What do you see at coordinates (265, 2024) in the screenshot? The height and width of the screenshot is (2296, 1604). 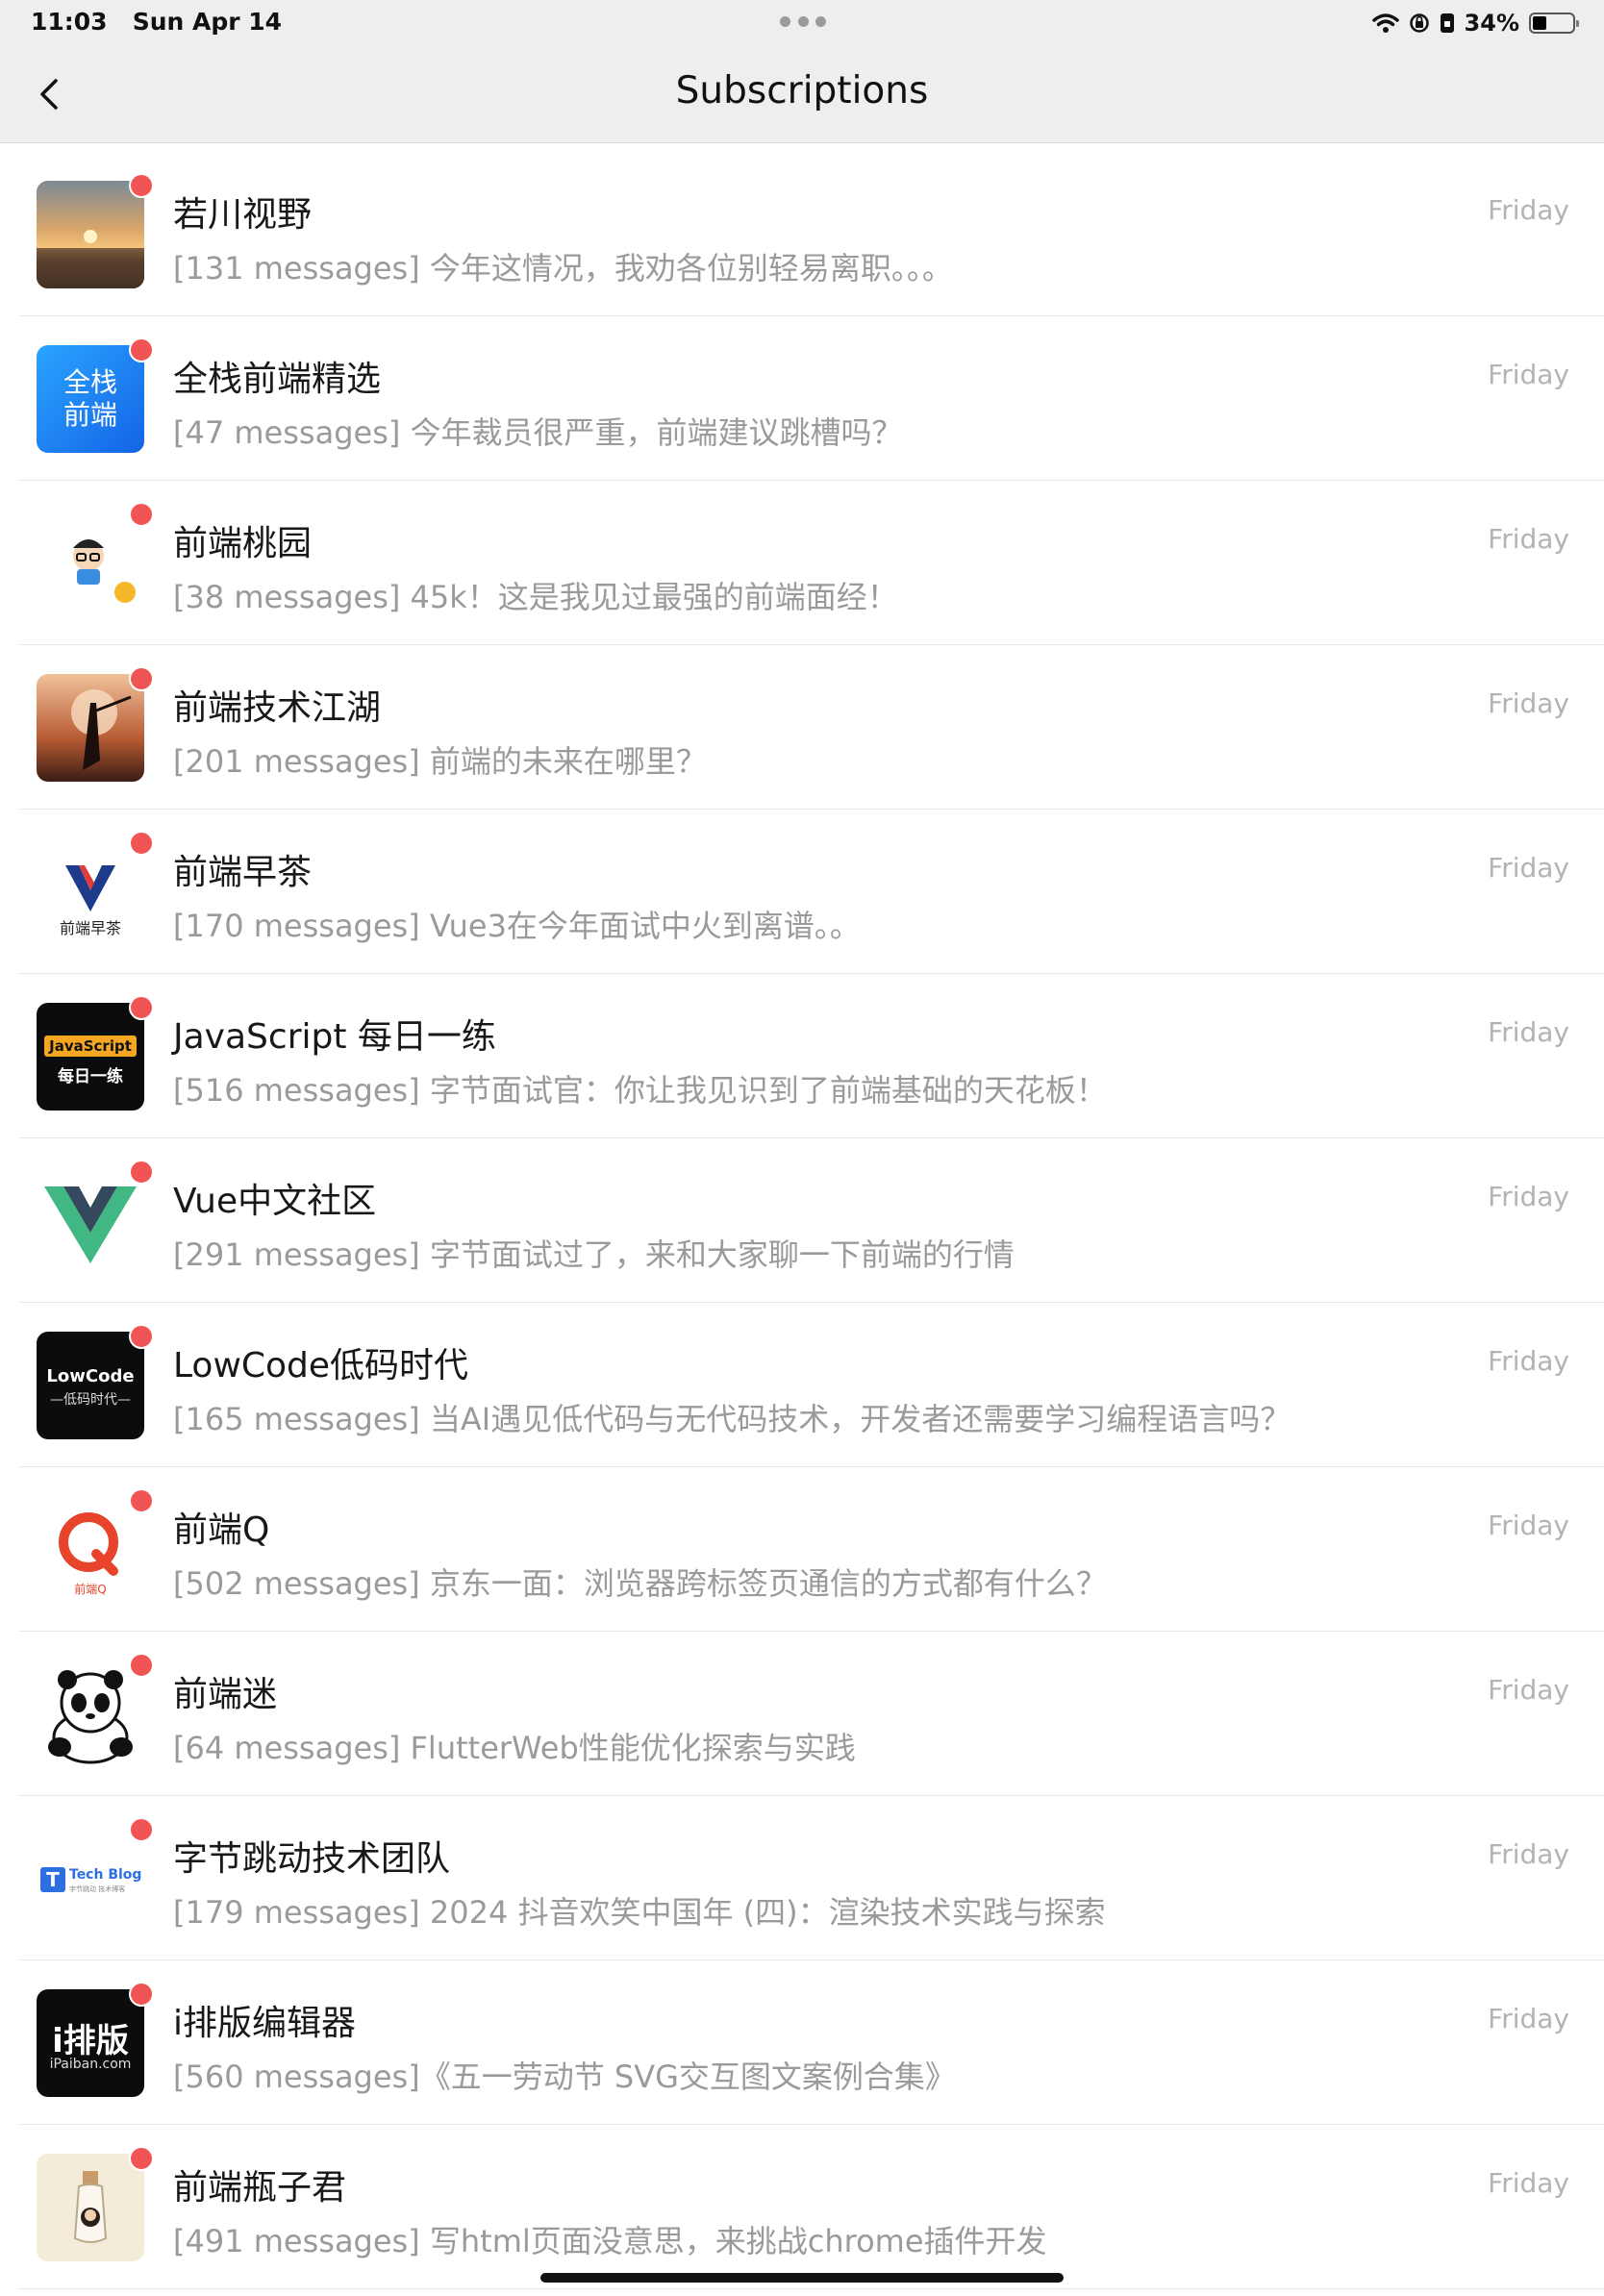 I see `account-name: i排版编辑器` at bounding box center [265, 2024].